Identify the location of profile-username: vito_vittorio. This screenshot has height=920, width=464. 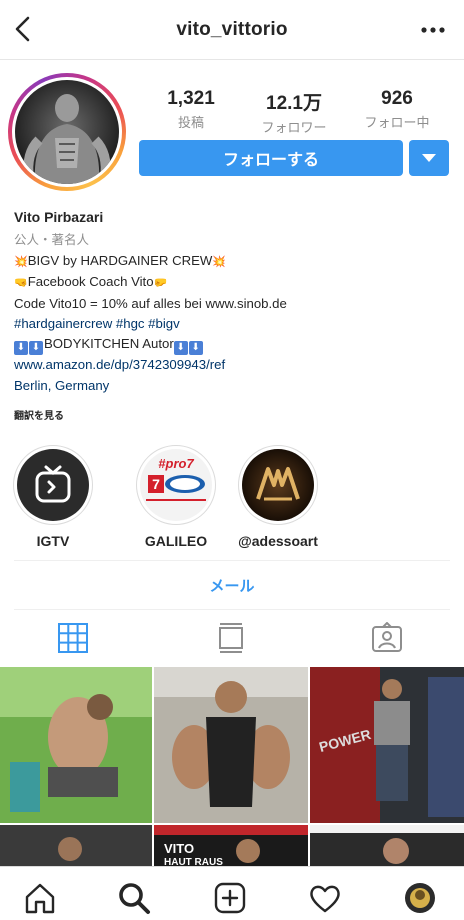
(232, 29).